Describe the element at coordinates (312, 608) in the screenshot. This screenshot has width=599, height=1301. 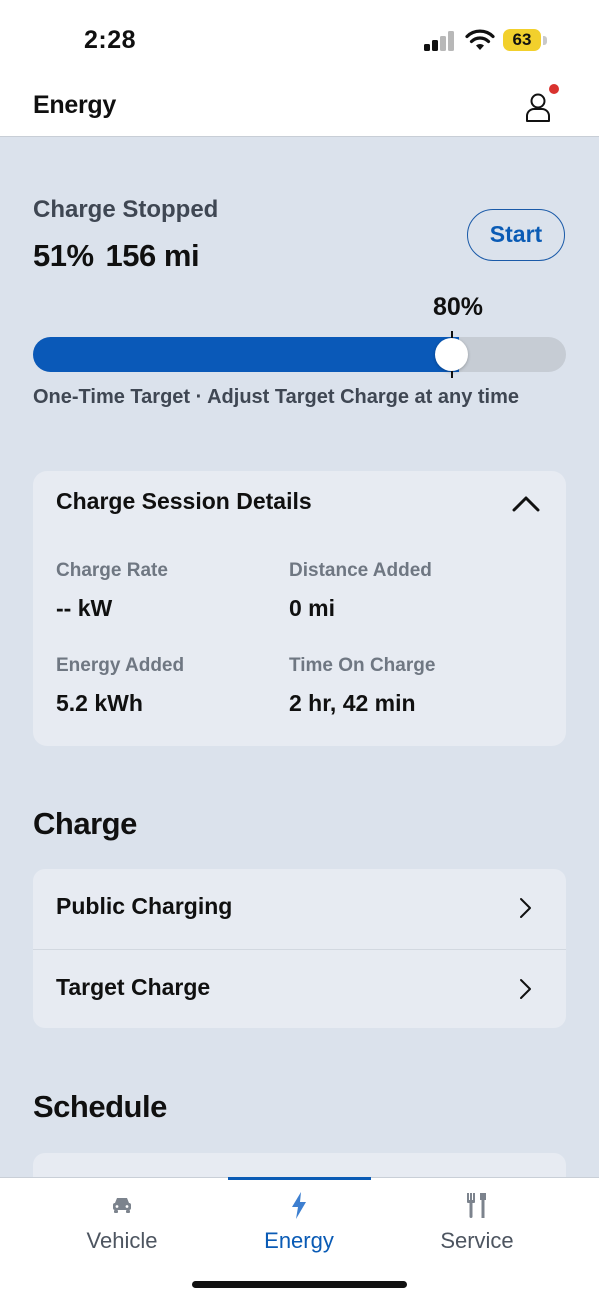
I see `distance-added-value: 0 mi` at that location.